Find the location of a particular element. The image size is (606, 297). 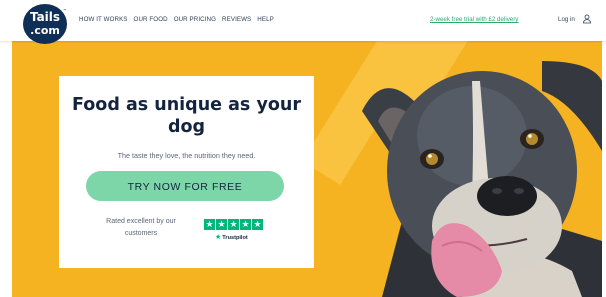

nav-our-food: OUR FOOD is located at coordinates (151, 19).